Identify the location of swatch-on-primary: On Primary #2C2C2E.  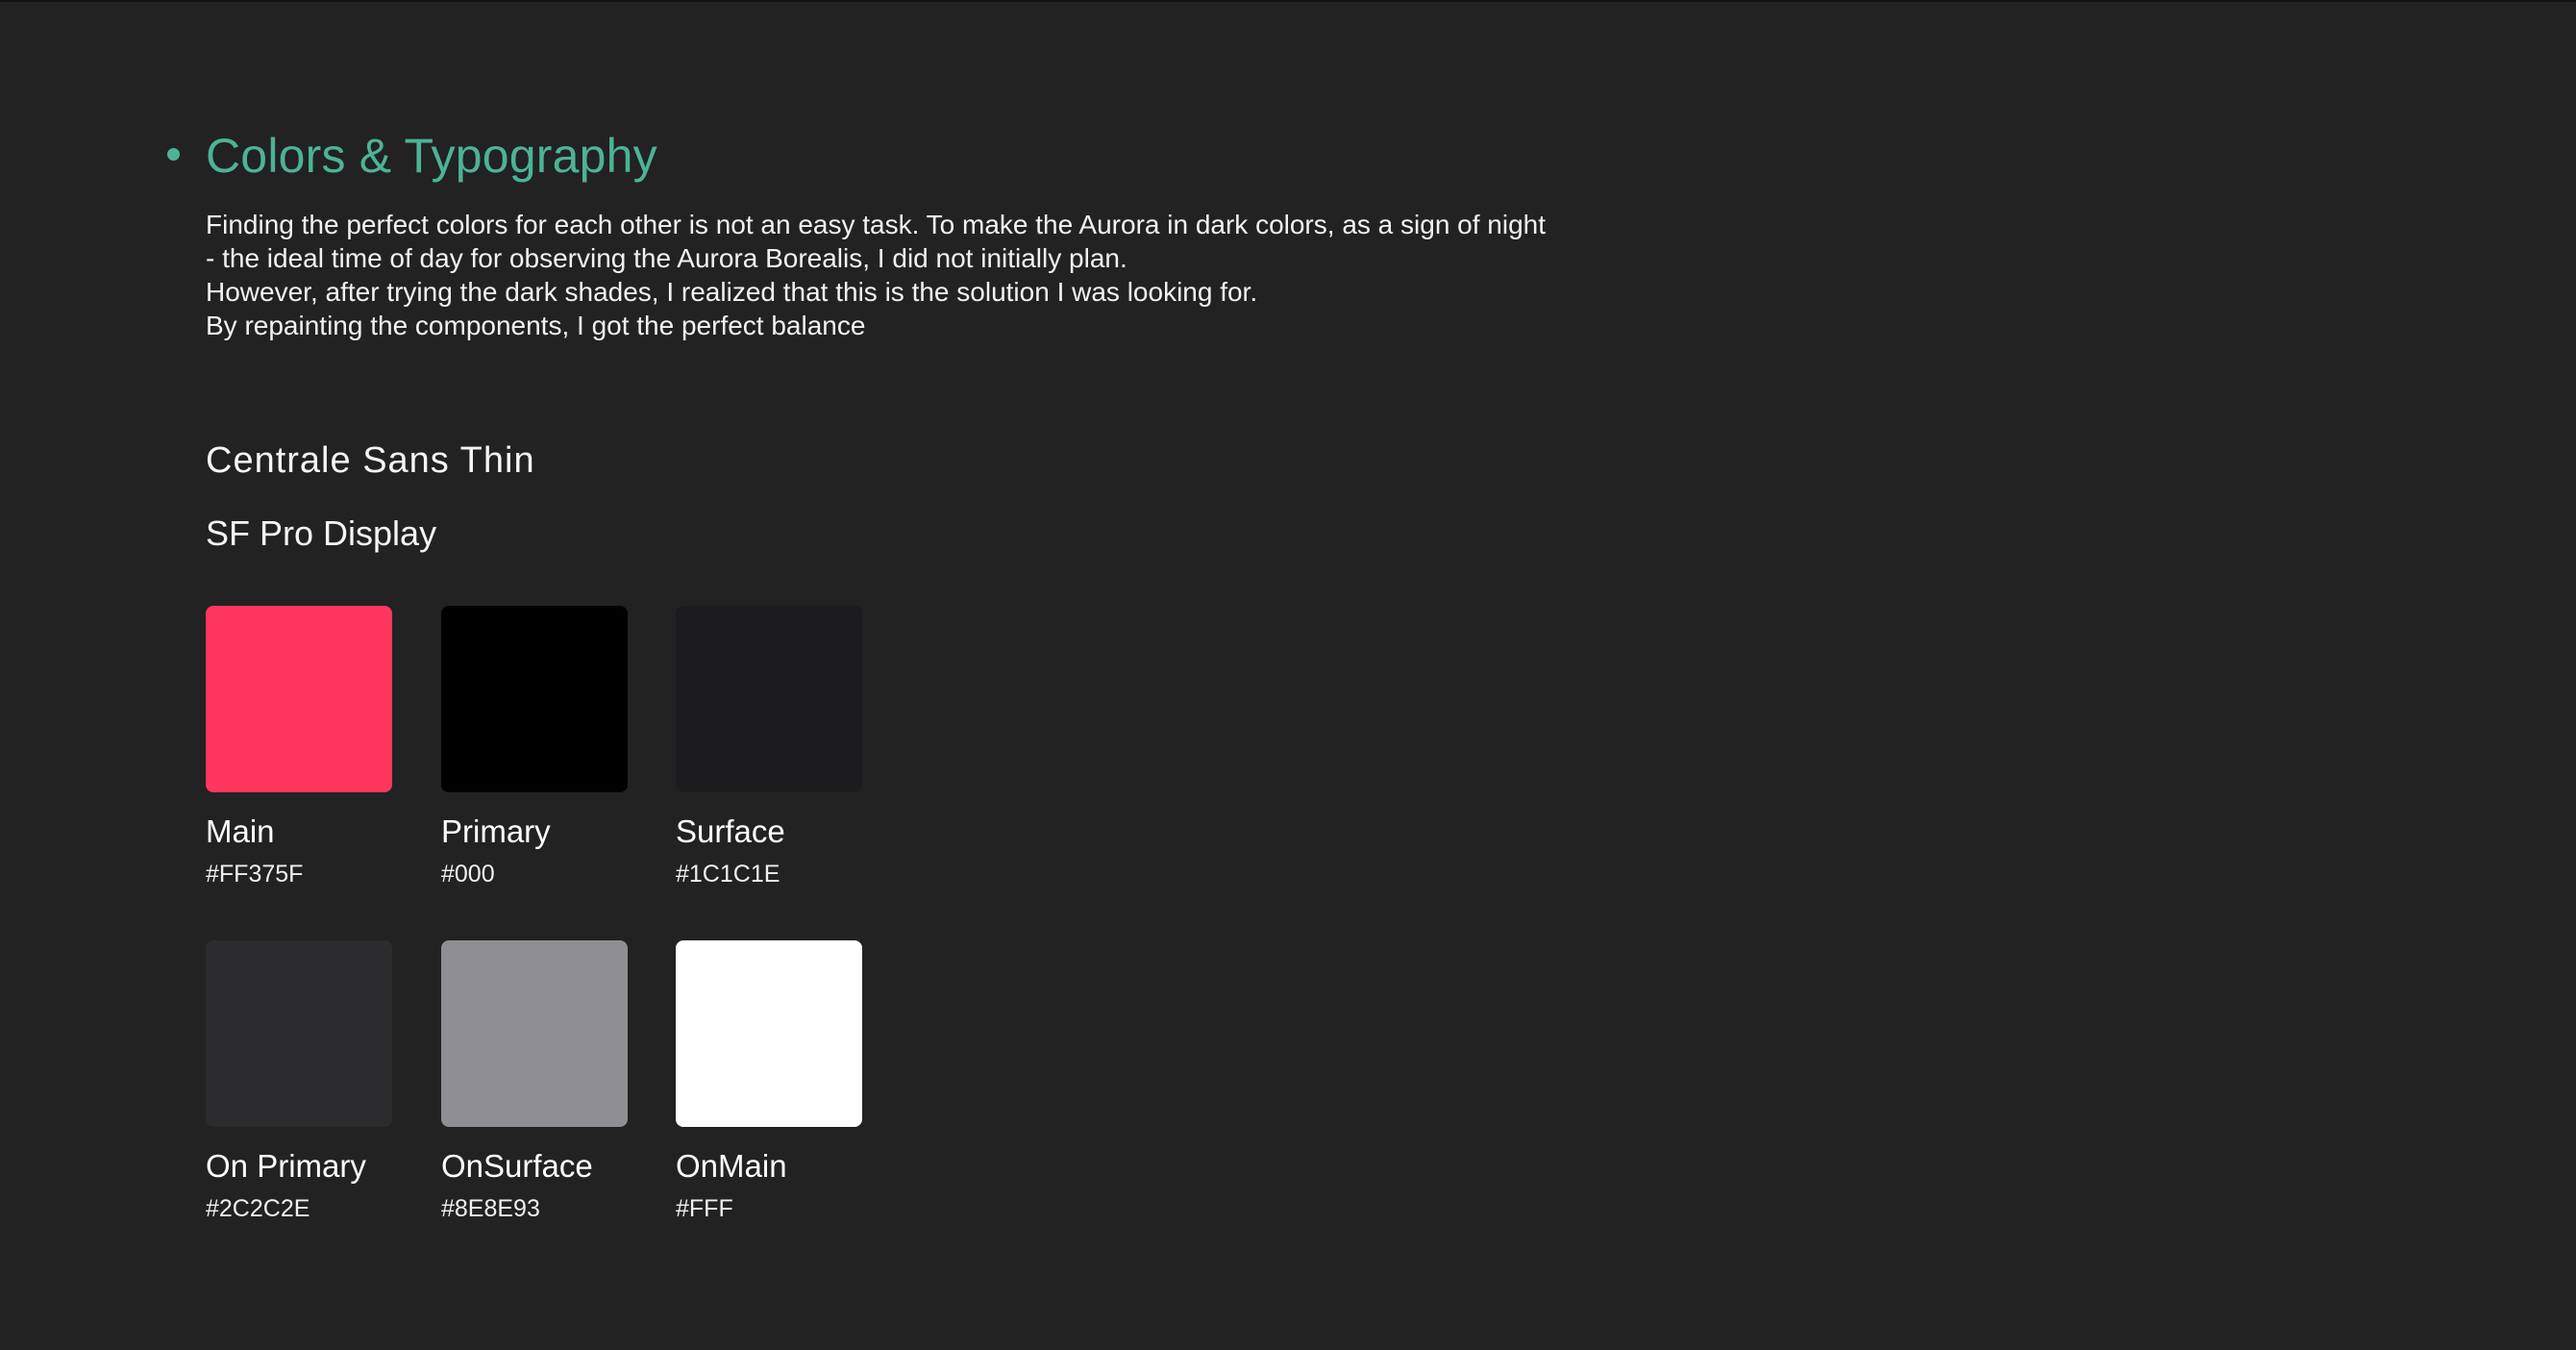
(299, 1081).